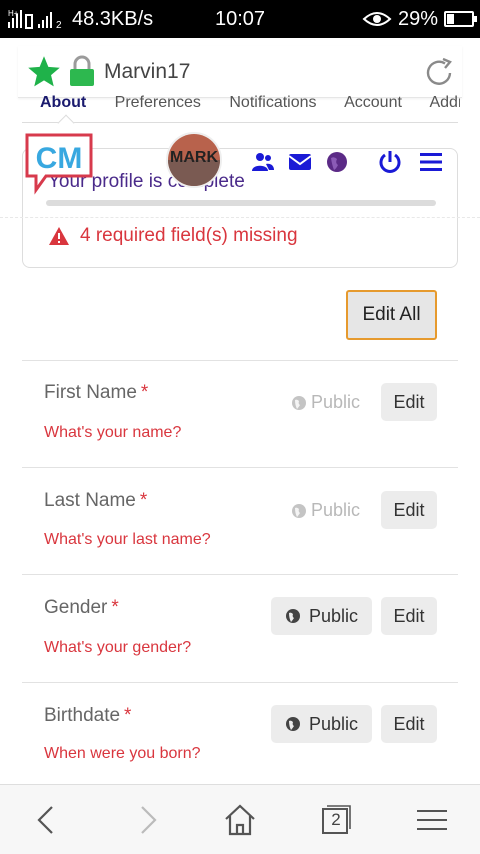  What do you see at coordinates (322, 616) in the screenshot?
I see `gender-visibility-button: Public` at bounding box center [322, 616].